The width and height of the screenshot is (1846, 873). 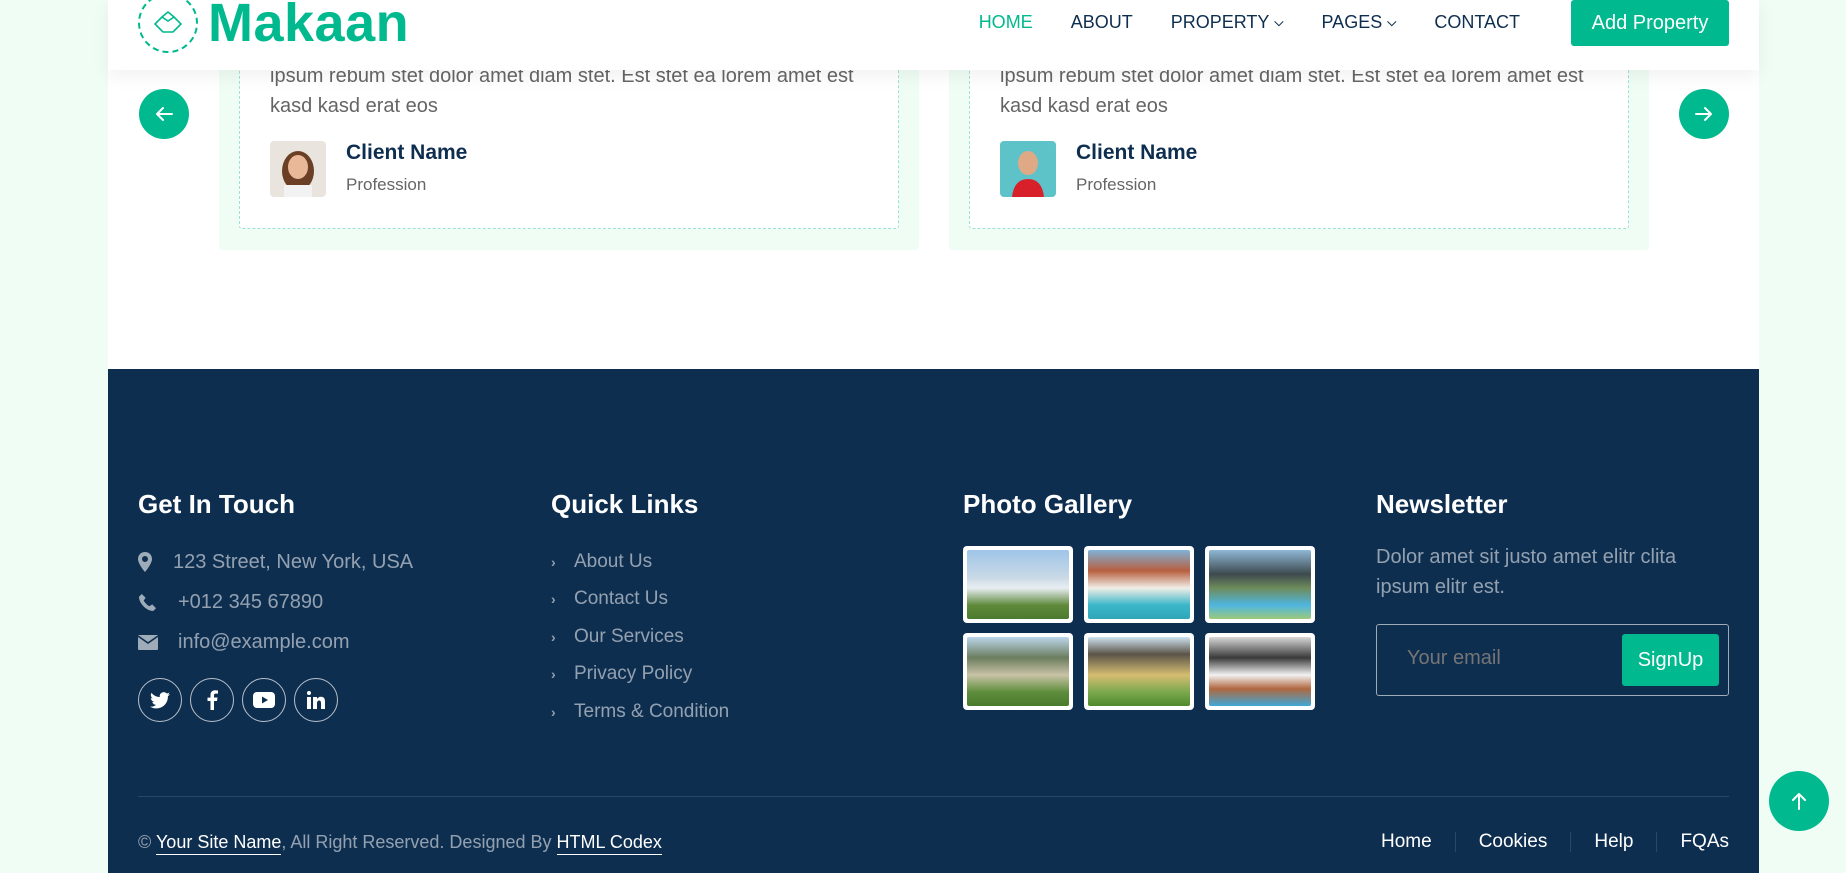 I want to click on footer-link-contact: › Contact Us, so click(x=640, y=600).